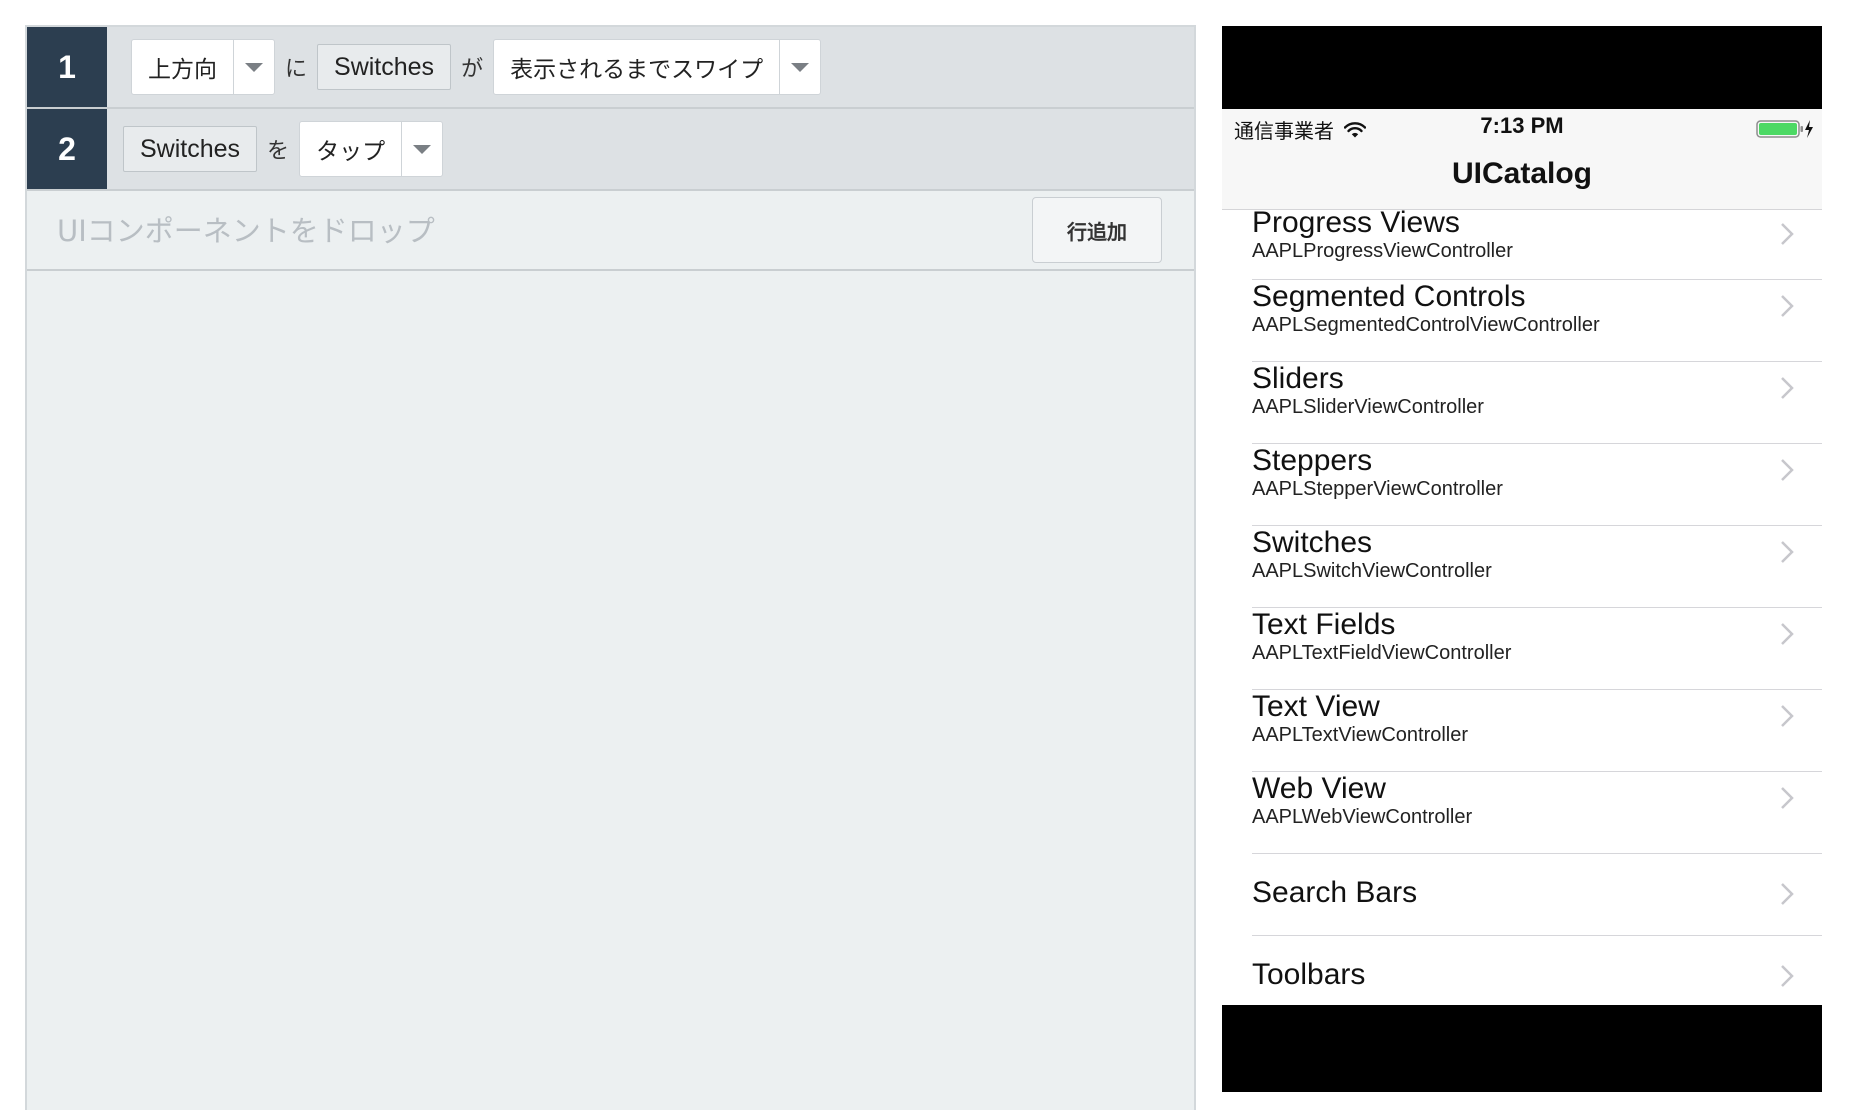 The height and width of the screenshot is (1110, 1850). What do you see at coordinates (1377, 489) in the screenshot?
I see `list-item-subtitle: AAPLStepperViewController` at bounding box center [1377, 489].